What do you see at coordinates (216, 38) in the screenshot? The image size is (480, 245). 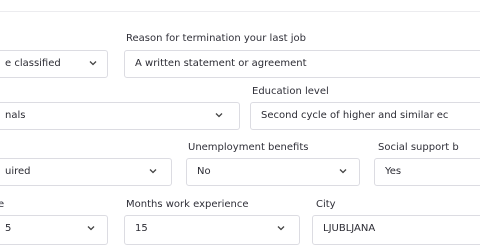 I see `termination-reason-label: Reason for termination your last job` at bounding box center [216, 38].